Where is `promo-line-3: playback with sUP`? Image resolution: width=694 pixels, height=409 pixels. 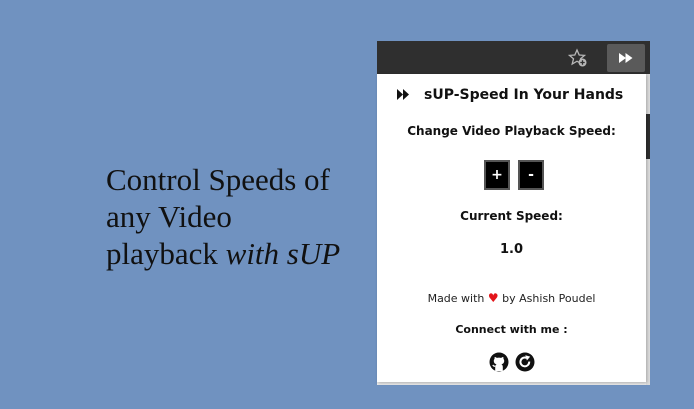
promo-line-3: playback with sUP is located at coordinates (236, 253).